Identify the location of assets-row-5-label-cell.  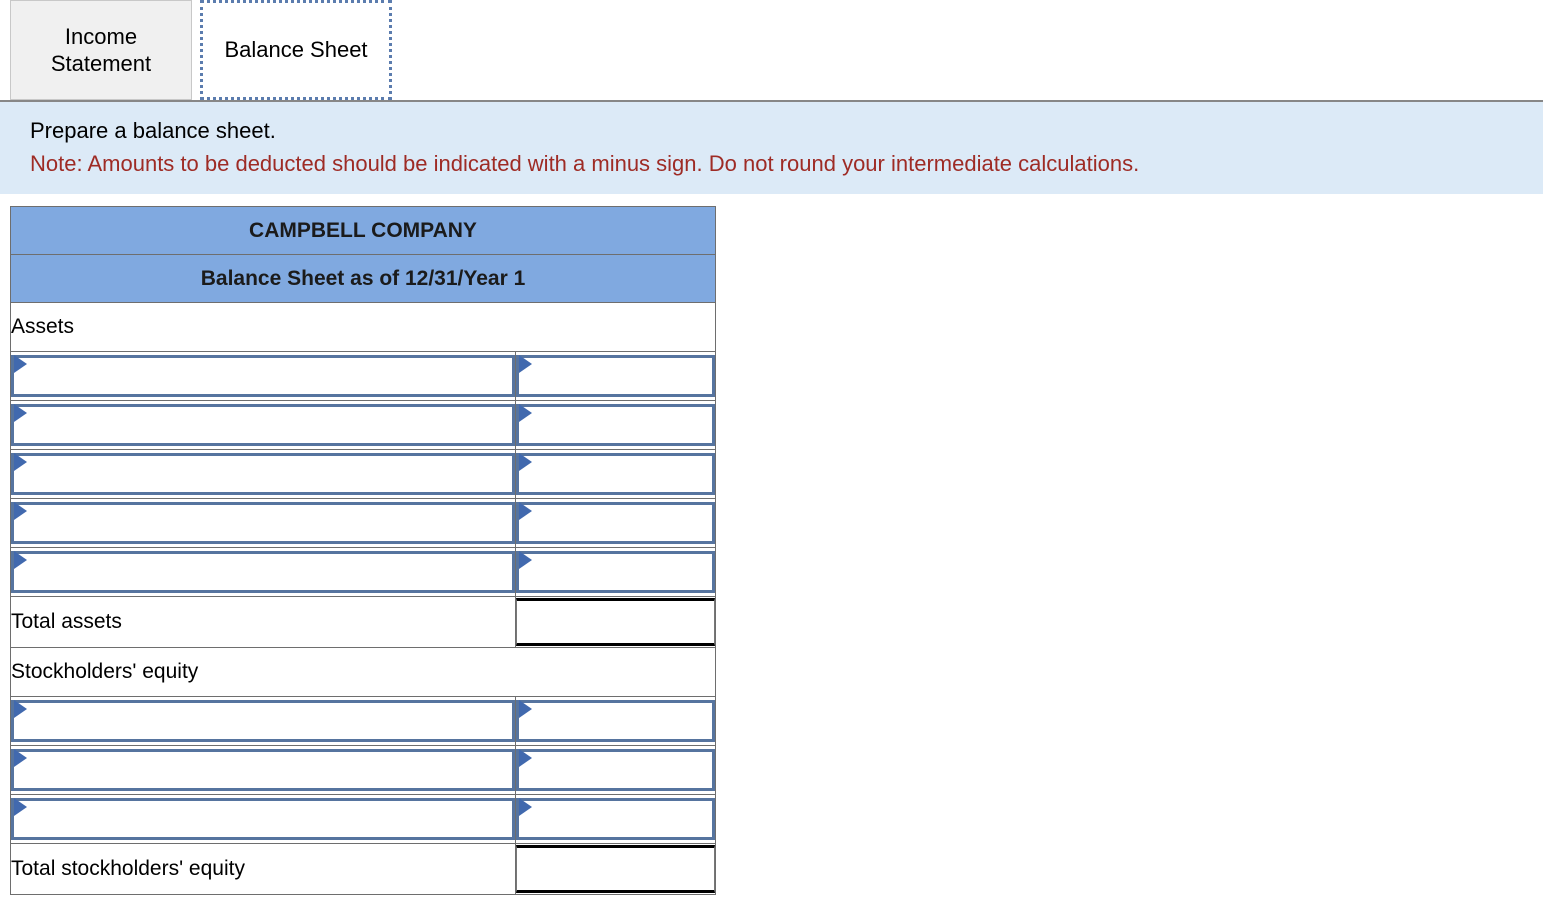
(263, 572).